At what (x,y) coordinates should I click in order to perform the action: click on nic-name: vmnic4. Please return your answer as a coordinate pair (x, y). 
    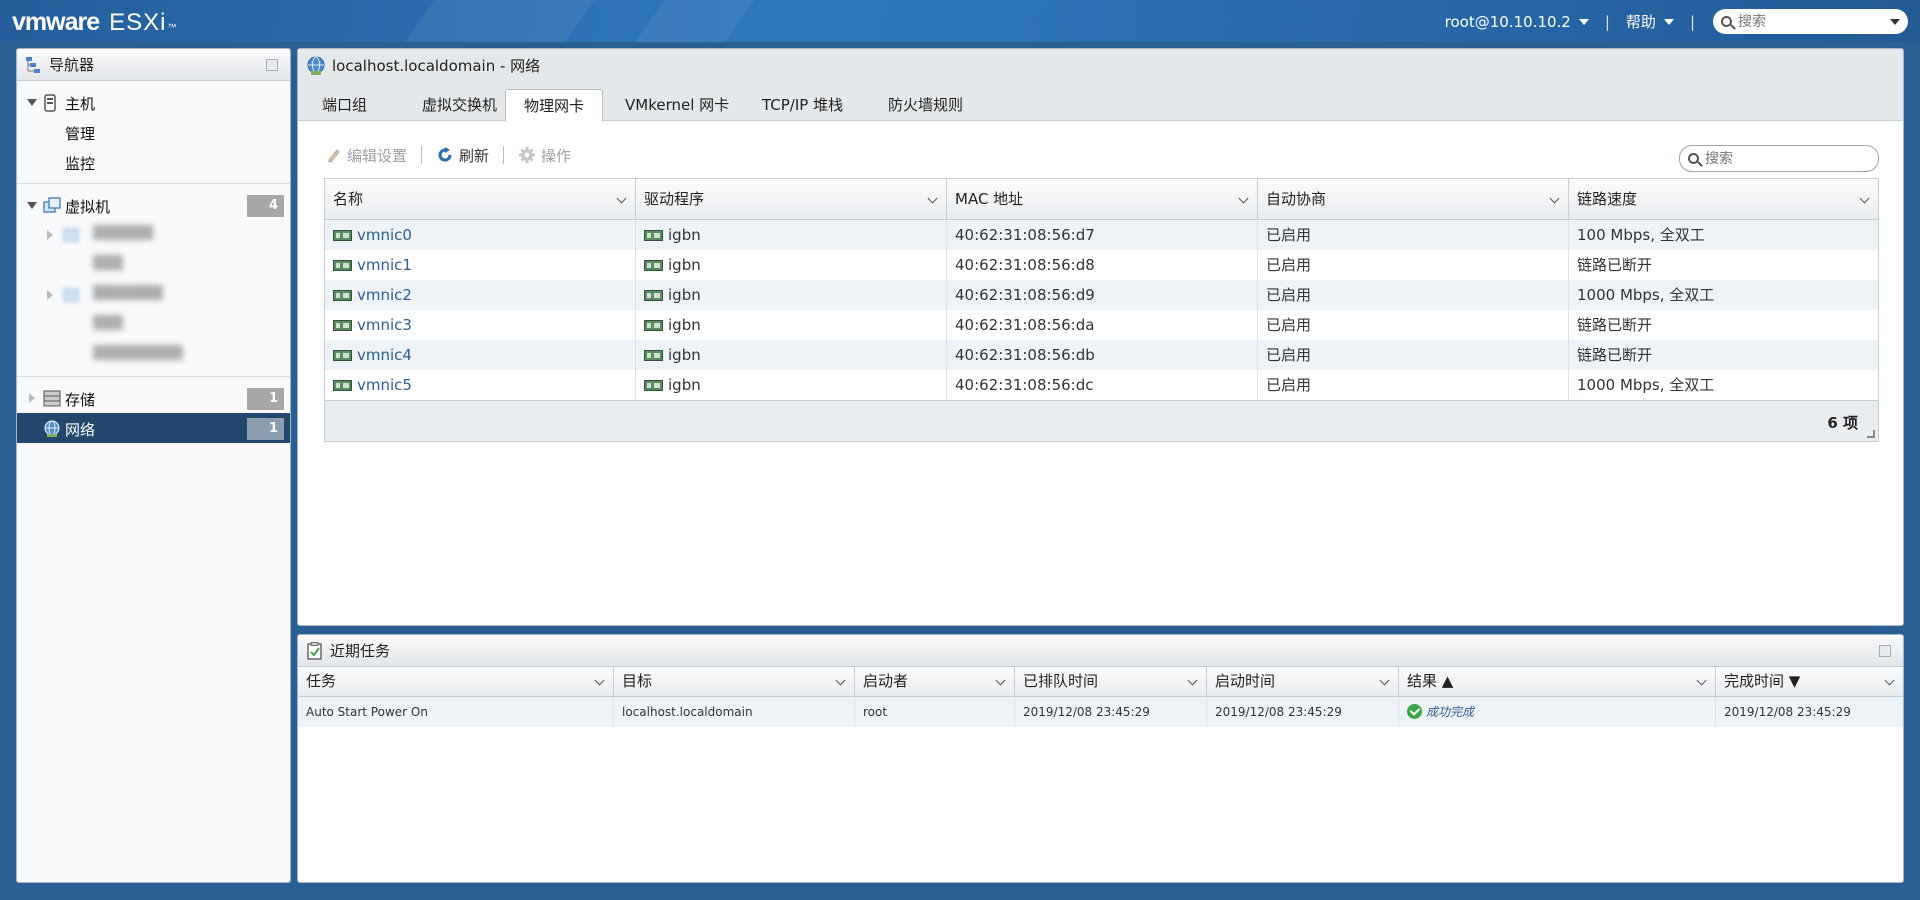
    Looking at the image, I should click on (384, 355).